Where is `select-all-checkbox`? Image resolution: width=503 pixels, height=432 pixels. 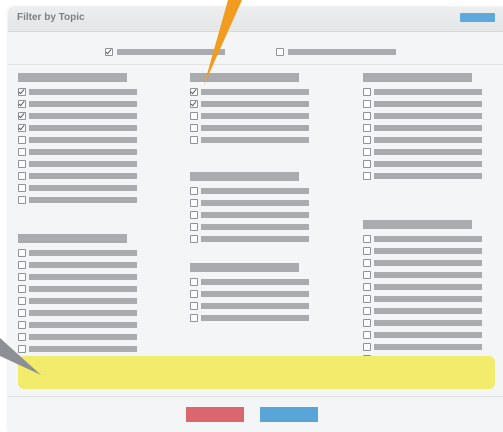
select-all-checkbox is located at coordinates (109, 52).